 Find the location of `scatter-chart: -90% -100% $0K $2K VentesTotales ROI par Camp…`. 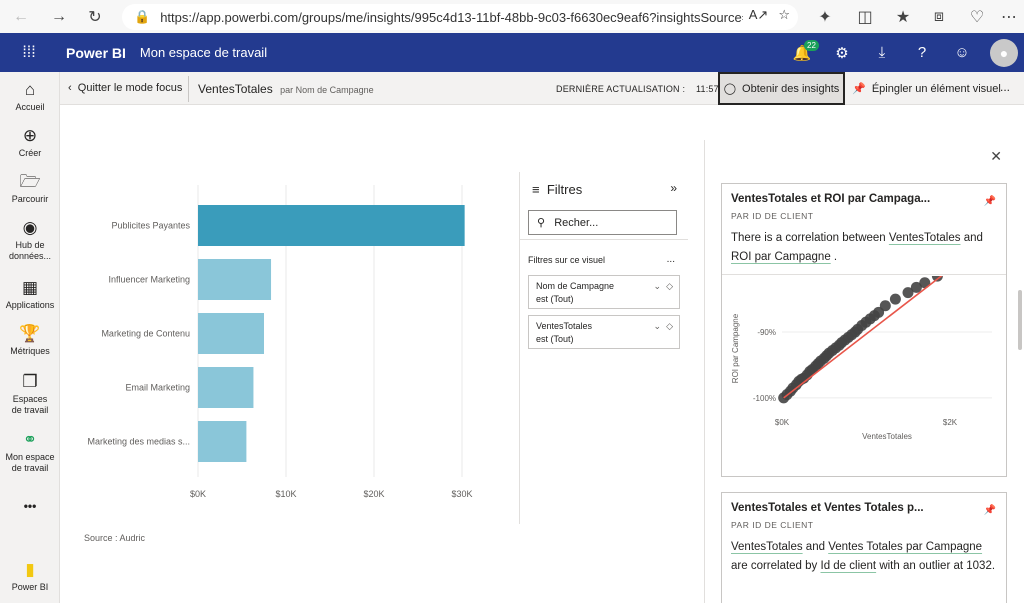

scatter-chart: -90% -100% $0K $2K VentesTotales ROI par Camp… is located at coordinates (861, 358).